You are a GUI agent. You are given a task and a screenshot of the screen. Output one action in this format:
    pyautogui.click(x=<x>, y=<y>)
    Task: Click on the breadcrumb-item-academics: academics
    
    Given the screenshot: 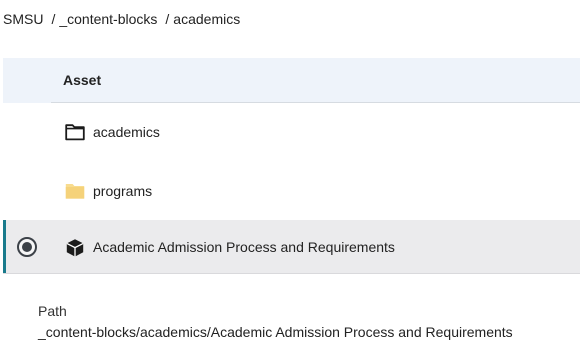 What is the action you would take?
    pyautogui.click(x=206, y=19)
    